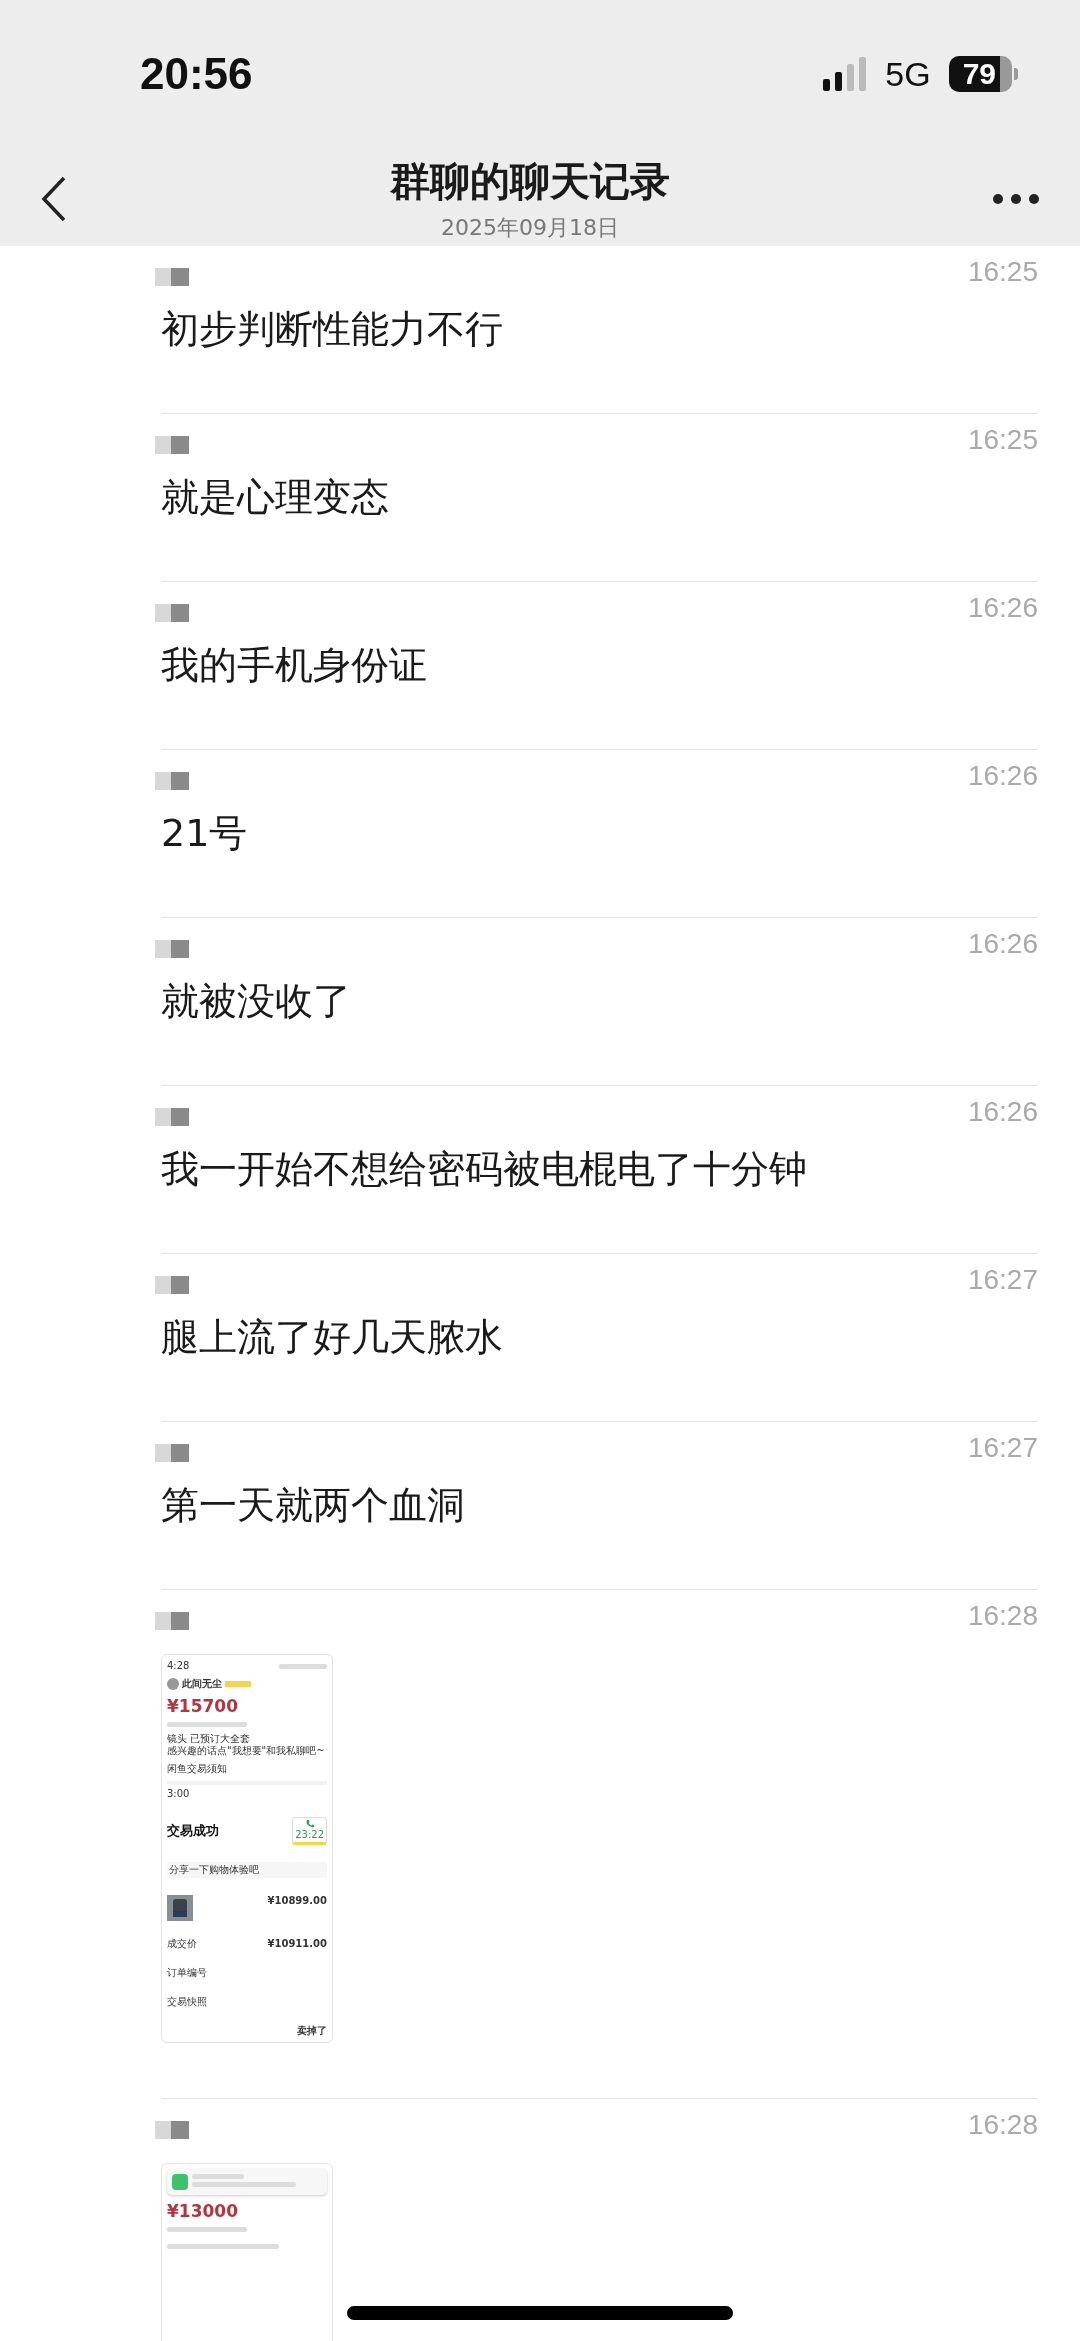 The width and height of the screenshot is (1080, 2341). Describe the element at coordinates (247, 2252) in the screenshot. I see `screenshot-thumbnail: ¥13000` at that location.